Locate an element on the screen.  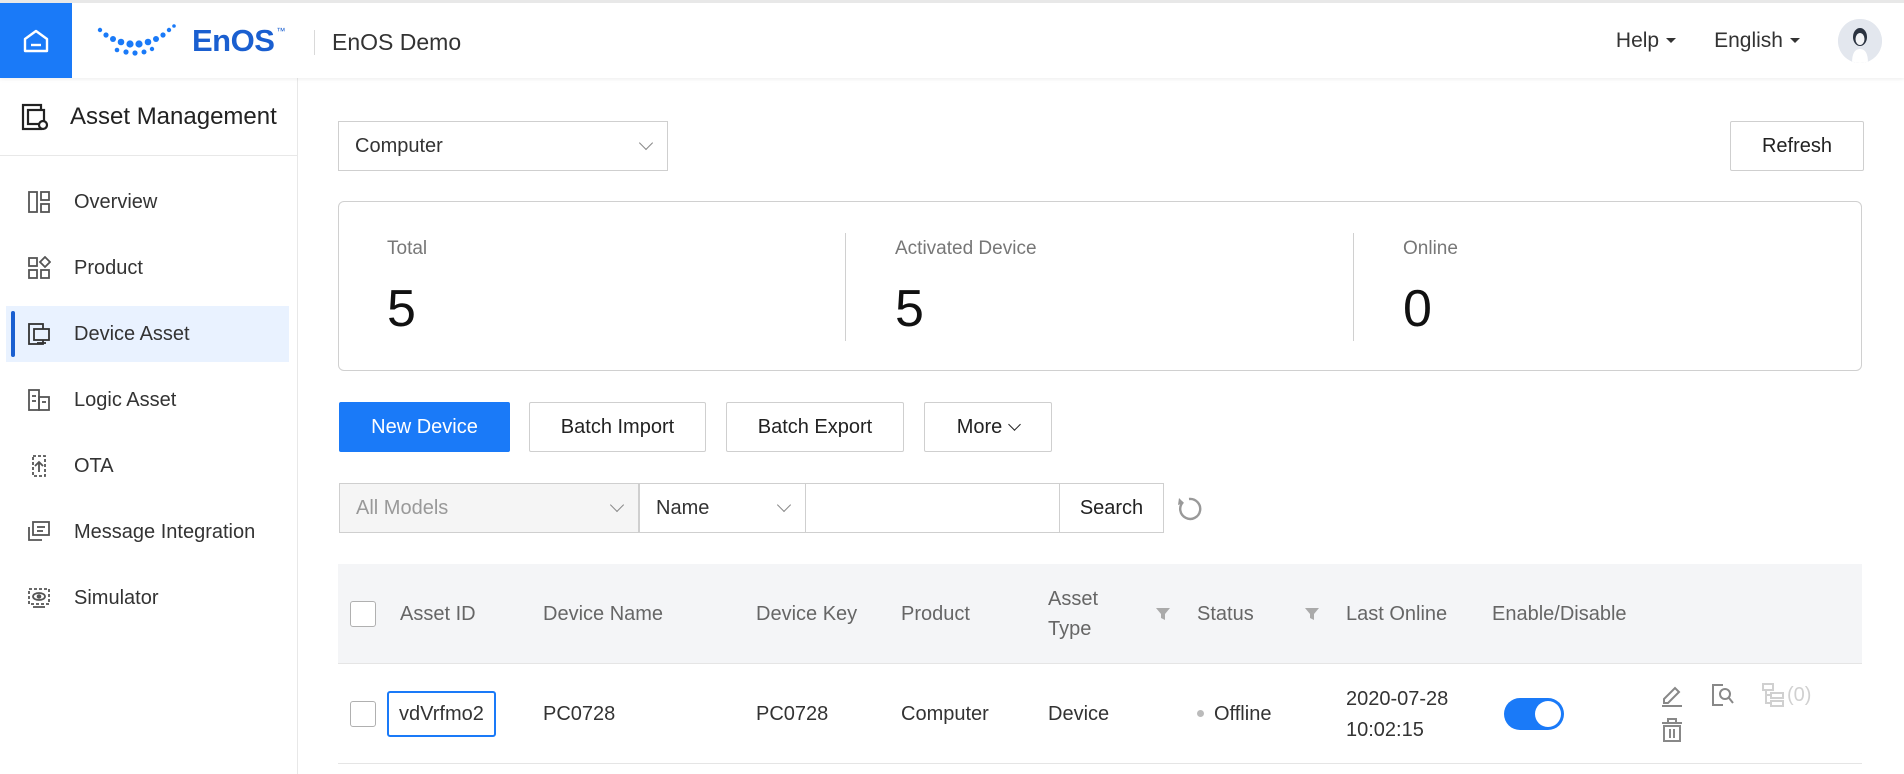
sidebar-item-ota: OTA is located at coordinates (144, 466).